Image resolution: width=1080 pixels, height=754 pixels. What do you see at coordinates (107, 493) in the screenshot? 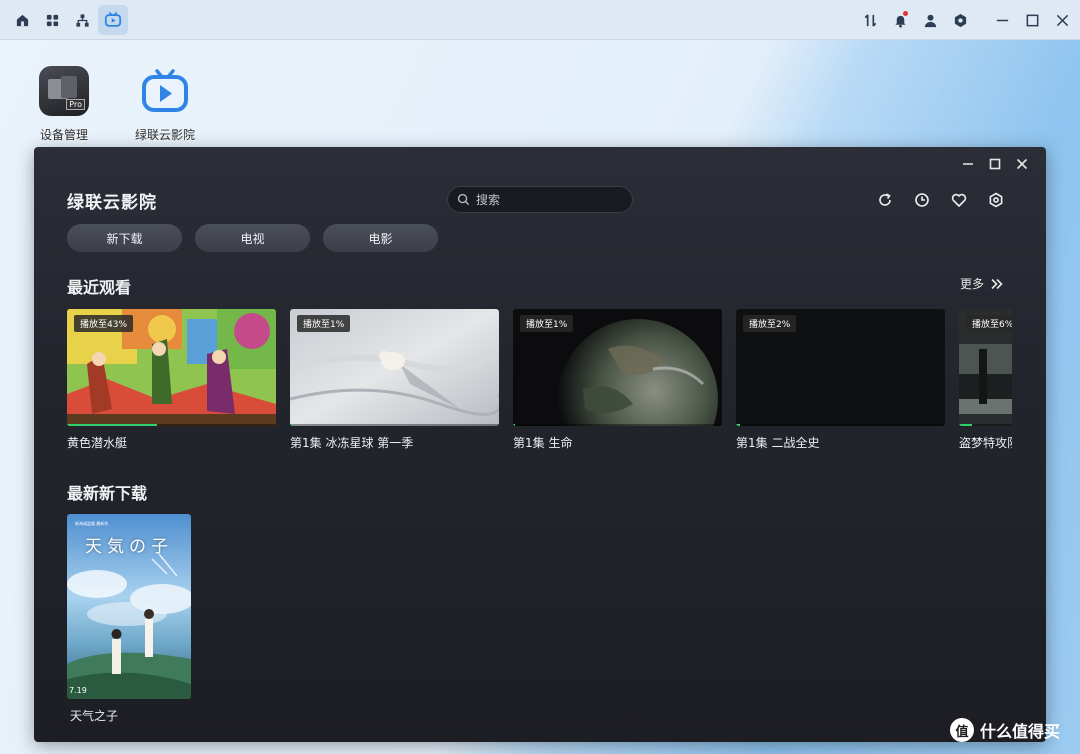
I see `latest-section-title: 最新新下载` at bounding box center [107, 493].